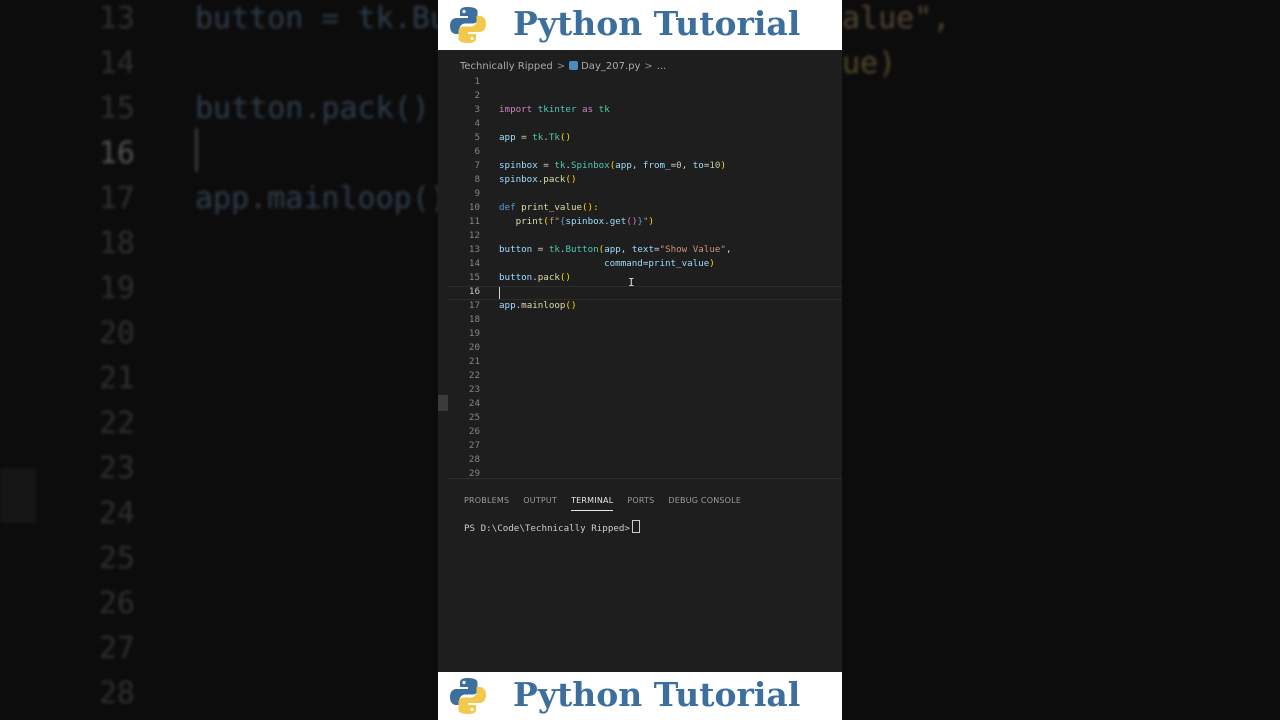 Image resolution: width=1280 pixels, height=720 pixels. Describe the element at coordinates (506, 66) in the screenshot. I see `breadcrumb-folder: Technically Ripped` at that location.